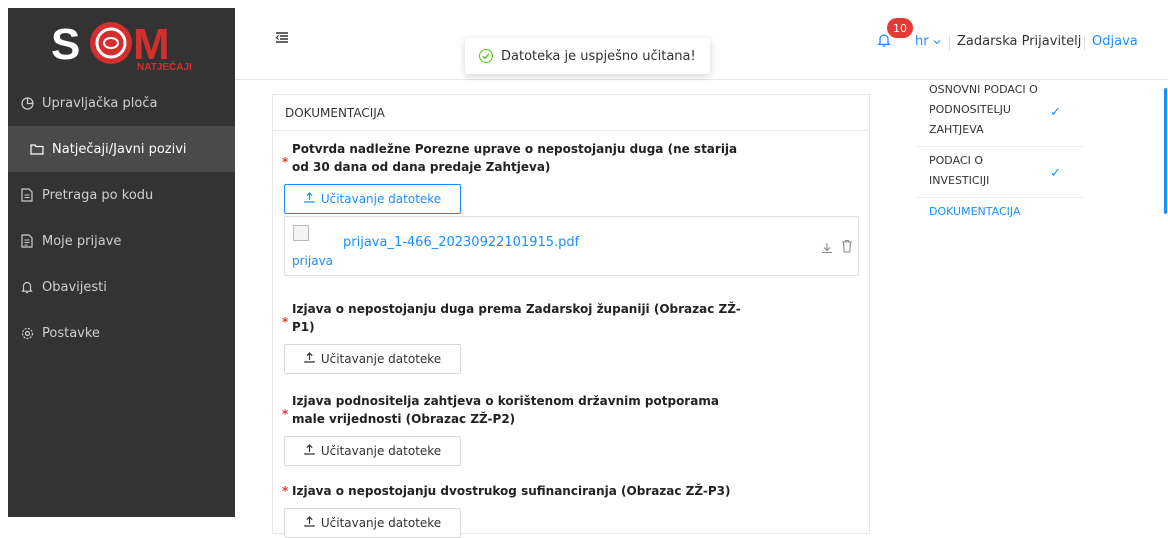 Image resolution: width=1168 pixels, height=538 pixels. What do you see at coordinates (461, 242) in the screenshot?
I see `uploaded-file-link: prijava_1-466_20230922101915.pdf` at bounding box center [461, 242].